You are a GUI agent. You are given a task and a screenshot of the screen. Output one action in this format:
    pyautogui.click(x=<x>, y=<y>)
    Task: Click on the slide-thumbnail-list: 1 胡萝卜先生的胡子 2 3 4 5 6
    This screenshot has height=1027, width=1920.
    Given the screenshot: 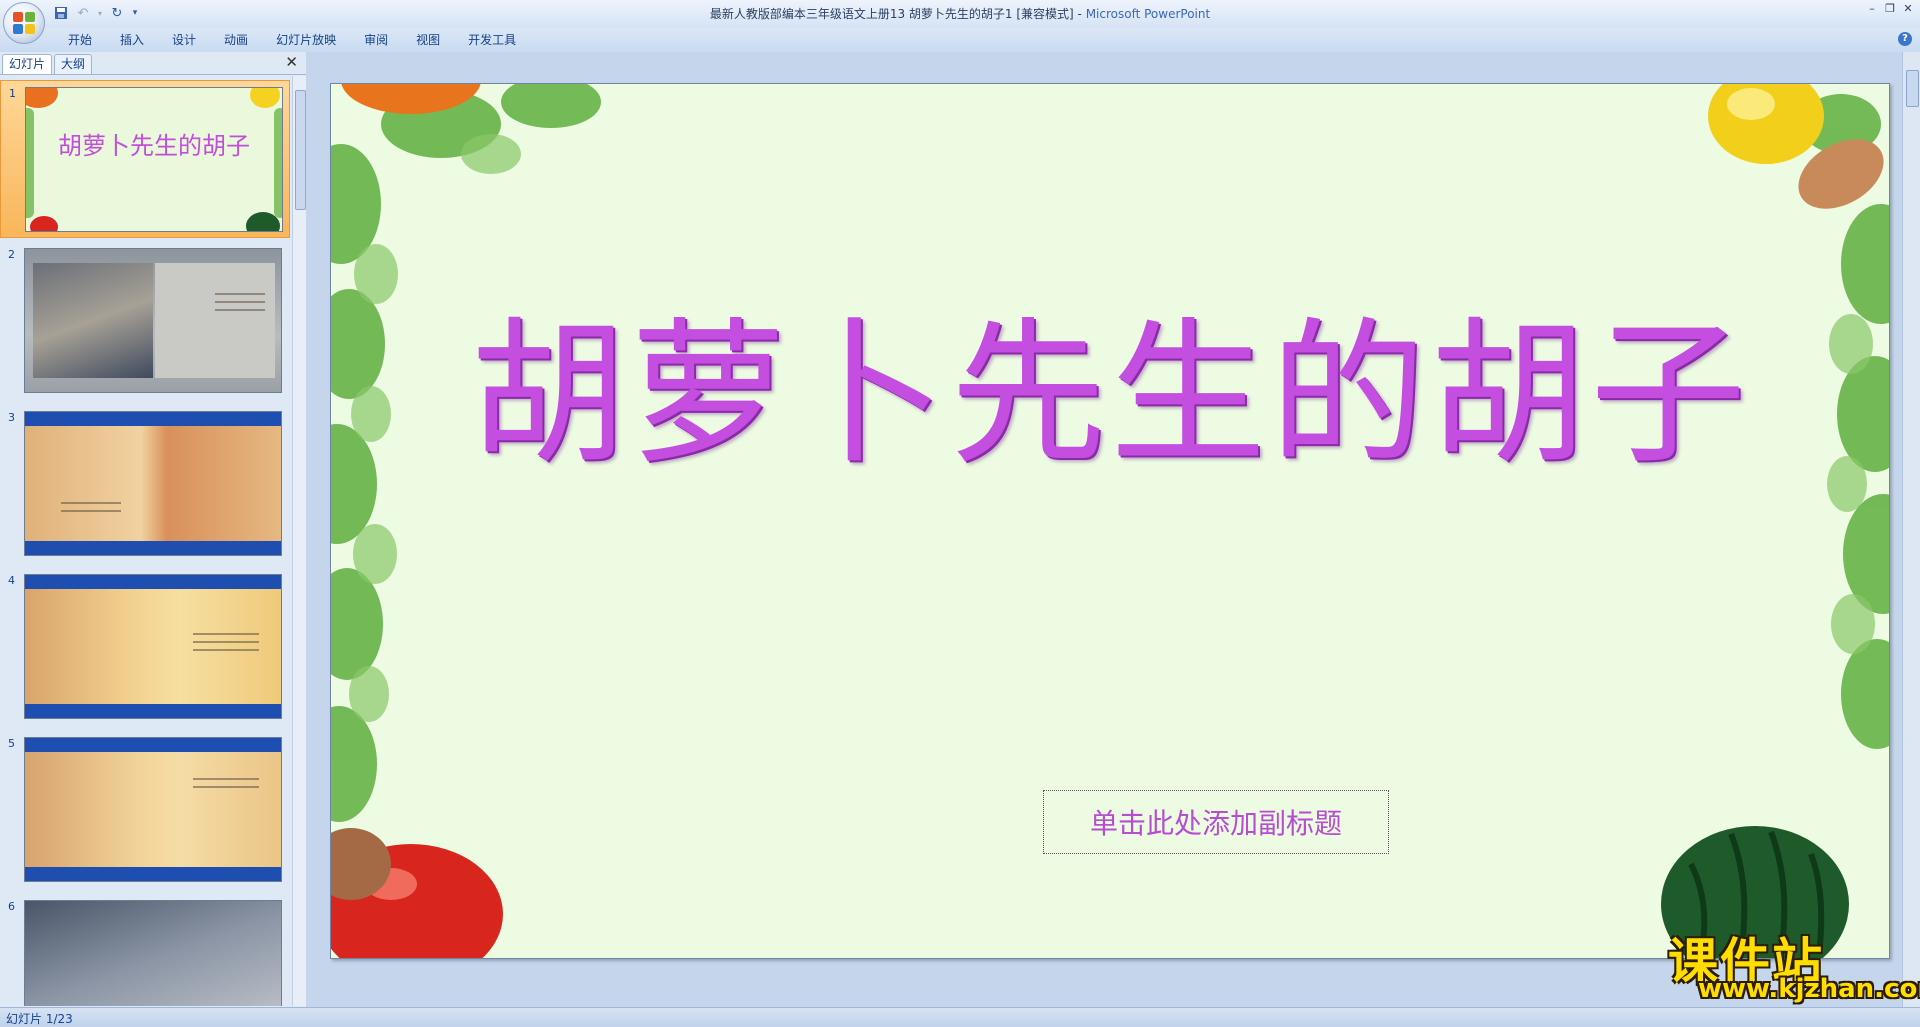 What is the action you would take?
    pyautogui.click(x=145, y=541)
    